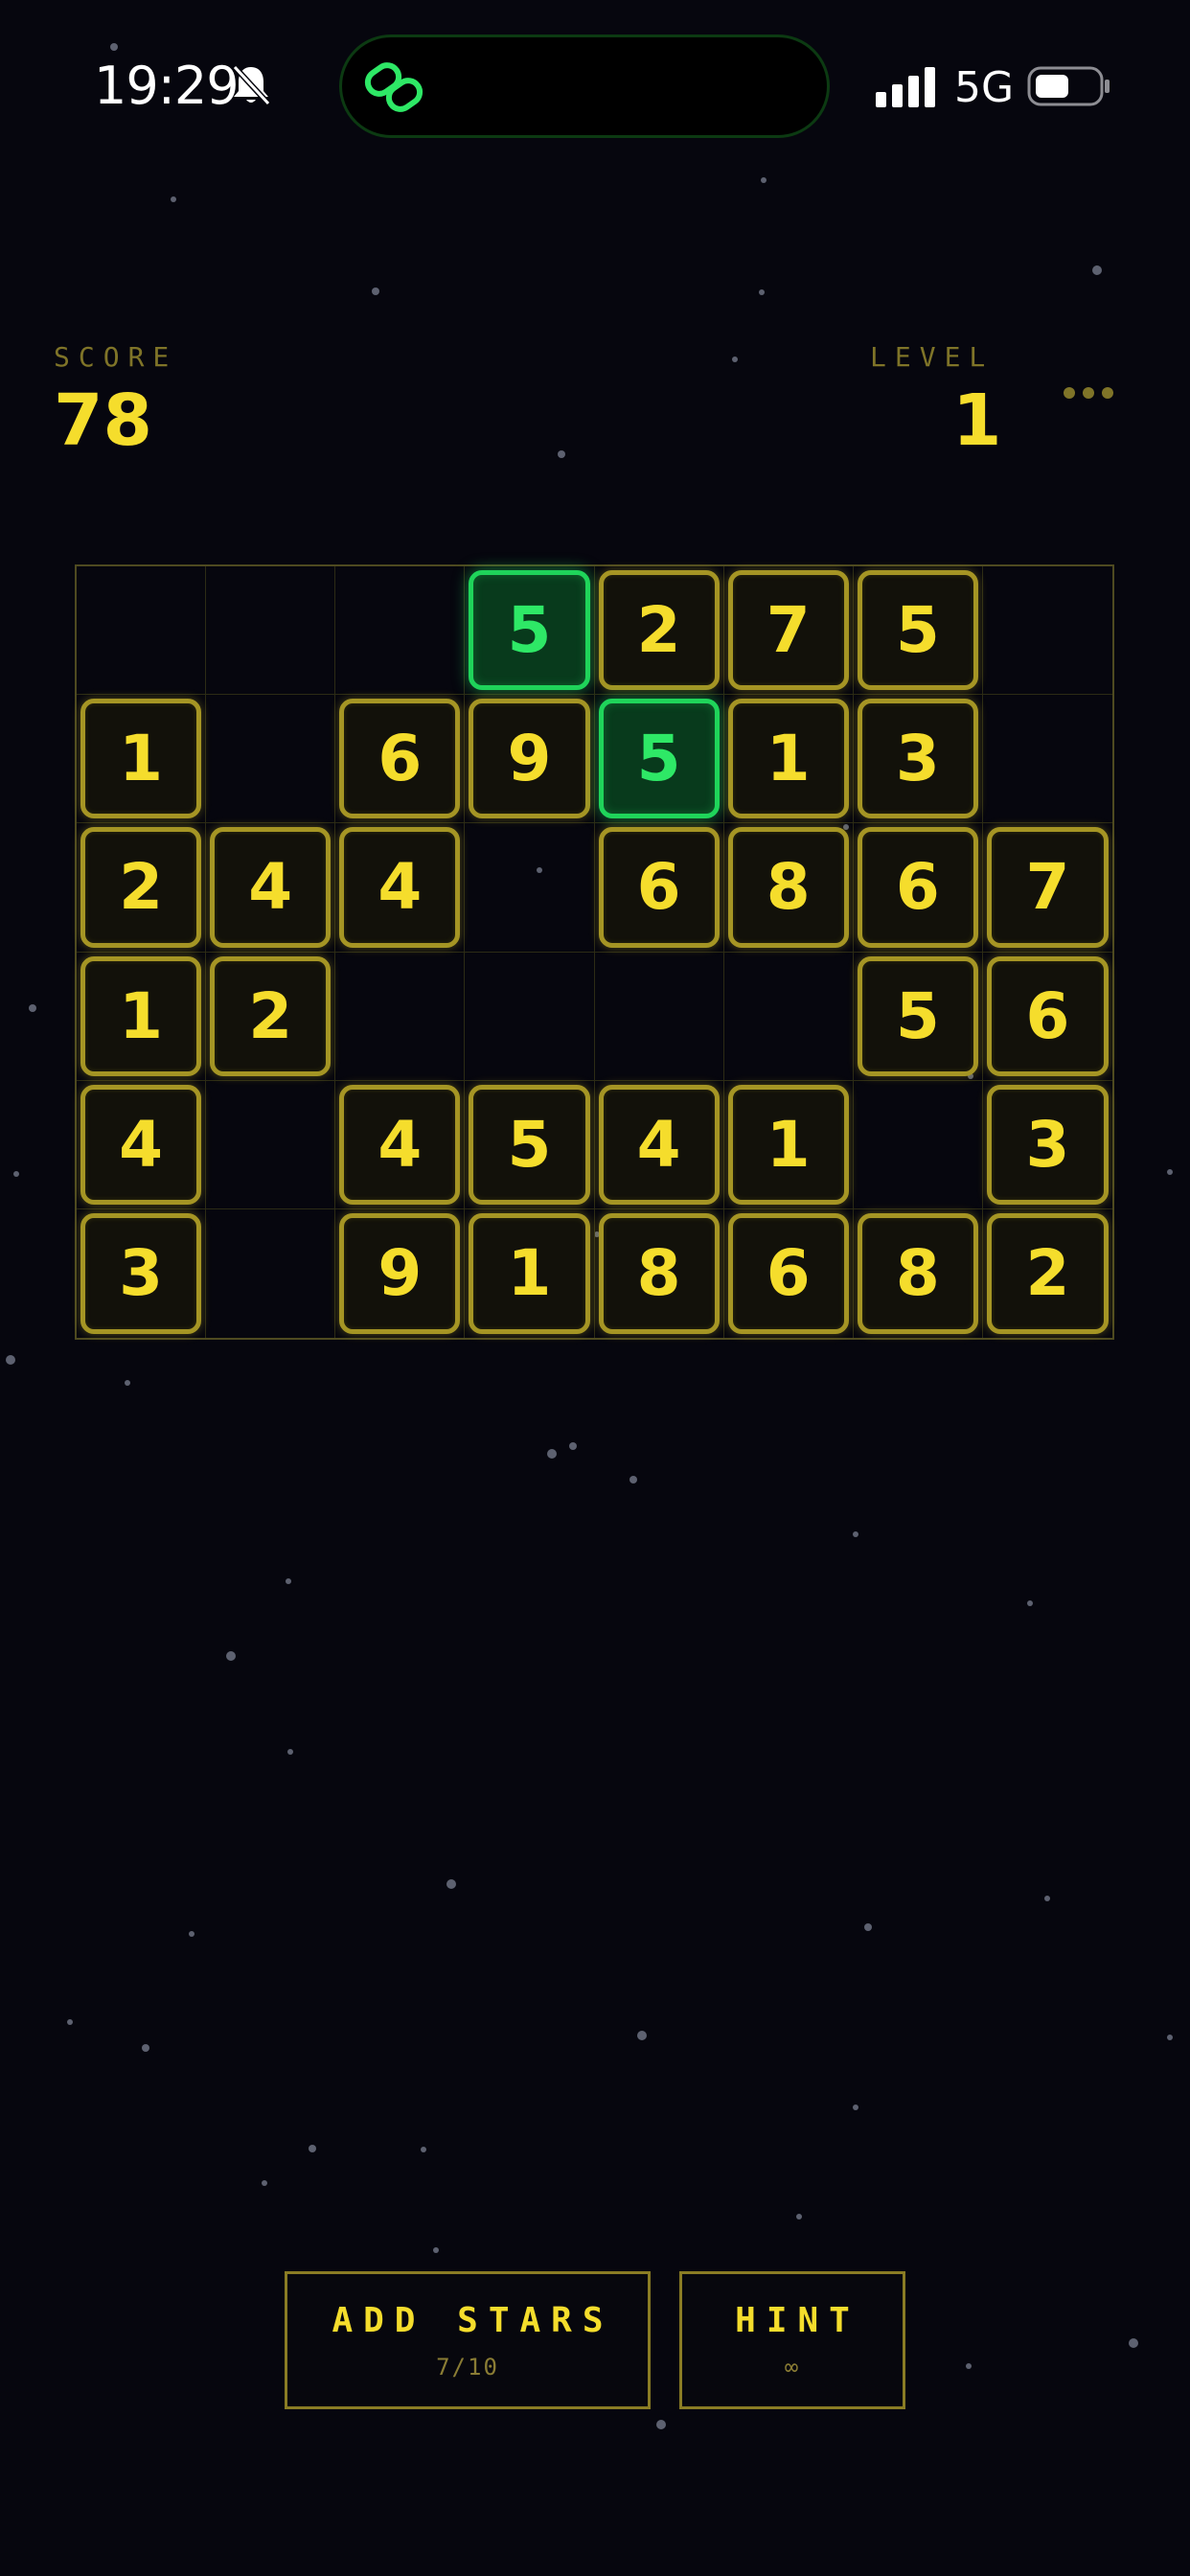 The width and height of the screenshot is (1190, 2576). What do you see at coordinates (473, 2320) in the screenshot?
I see `add-stars-label: ADD STARS` at bounding box center [473, 2320].